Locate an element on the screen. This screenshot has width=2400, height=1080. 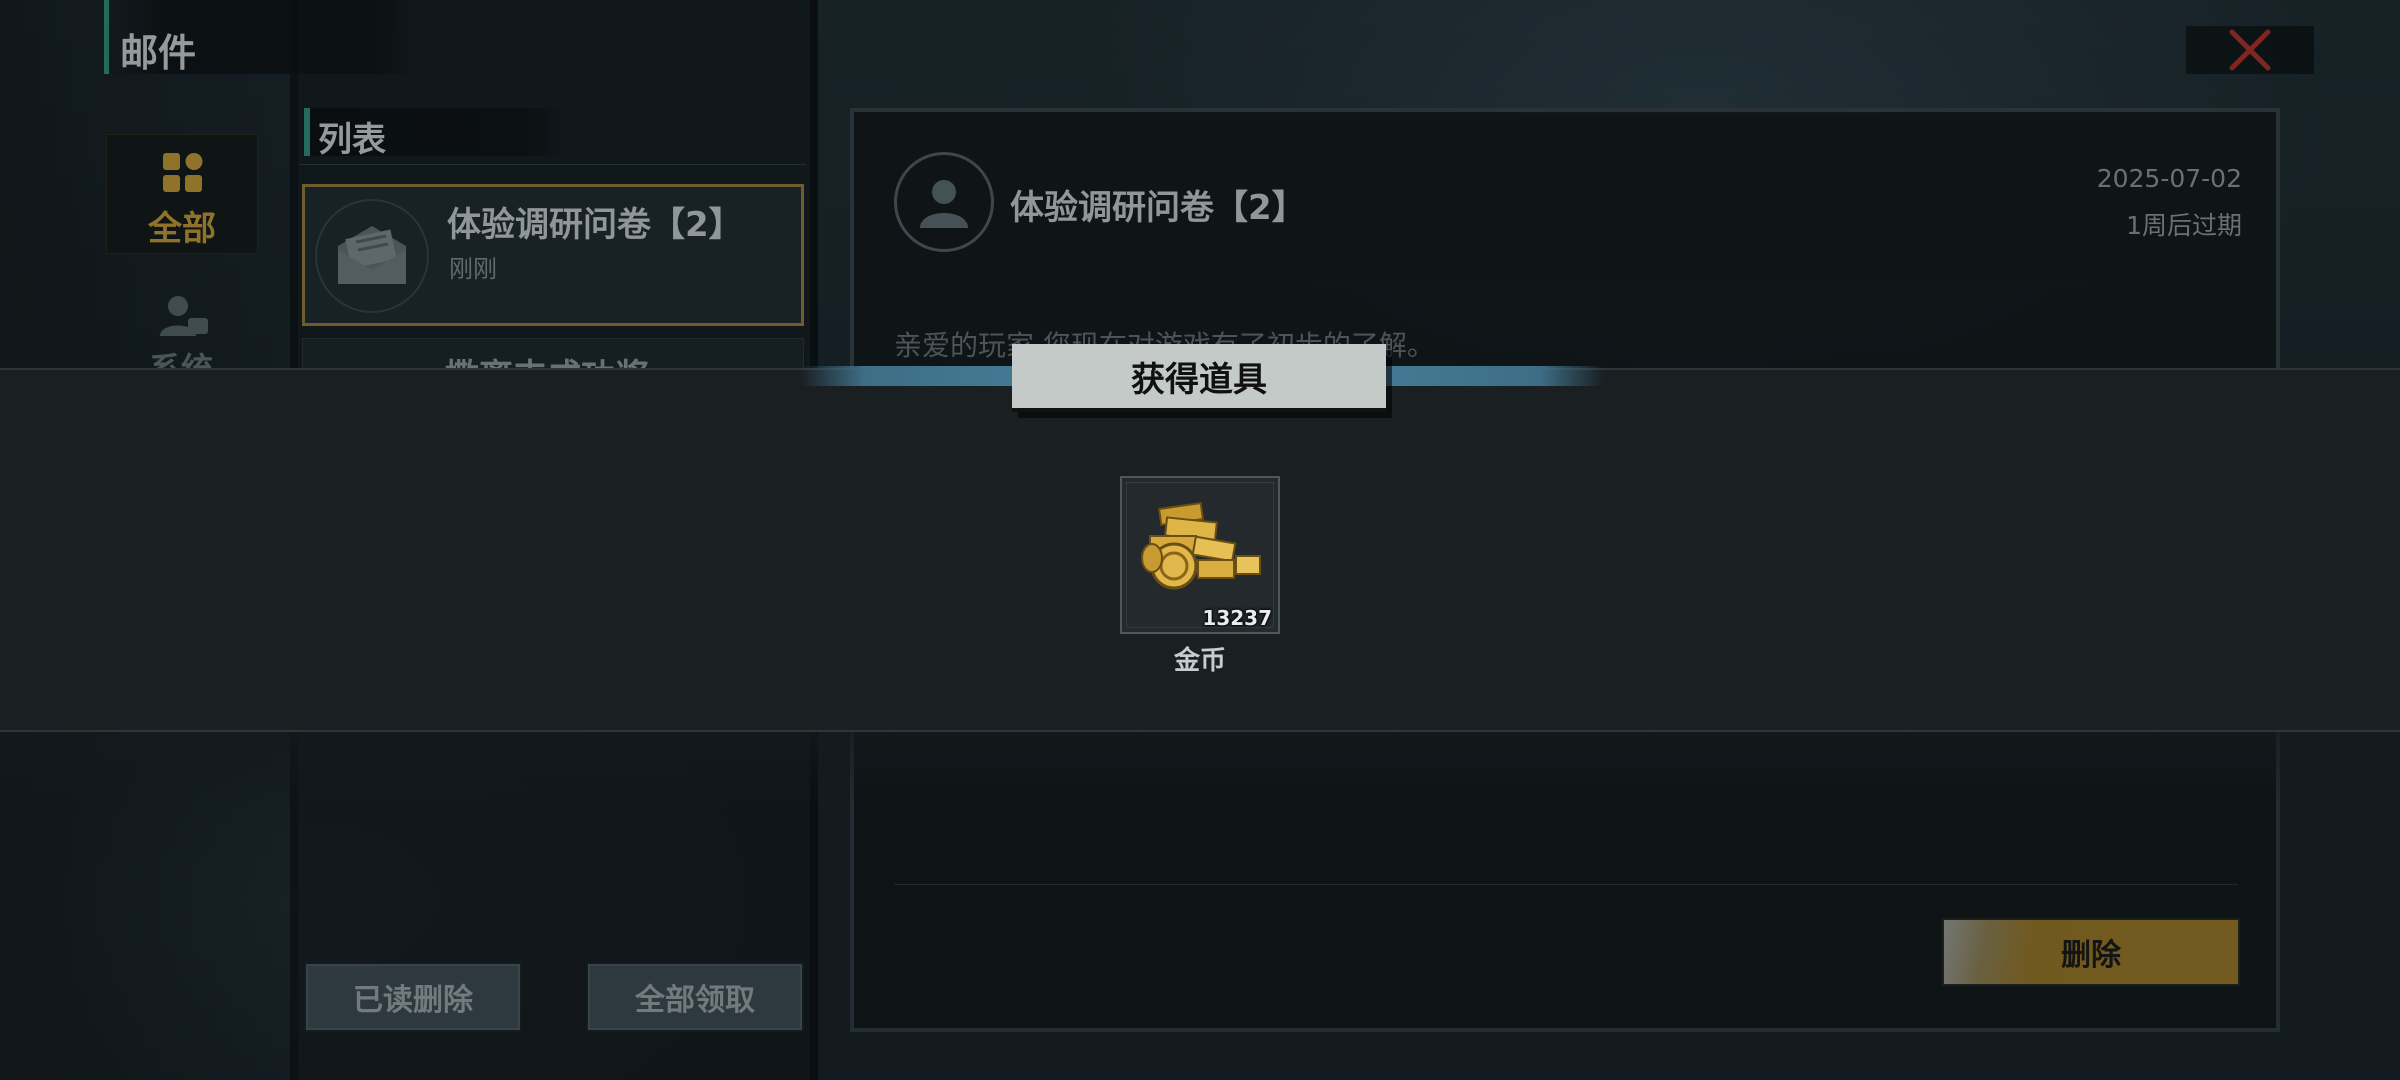
reward-popup-title: 获得道具 is located at coordinates (1199, 378).